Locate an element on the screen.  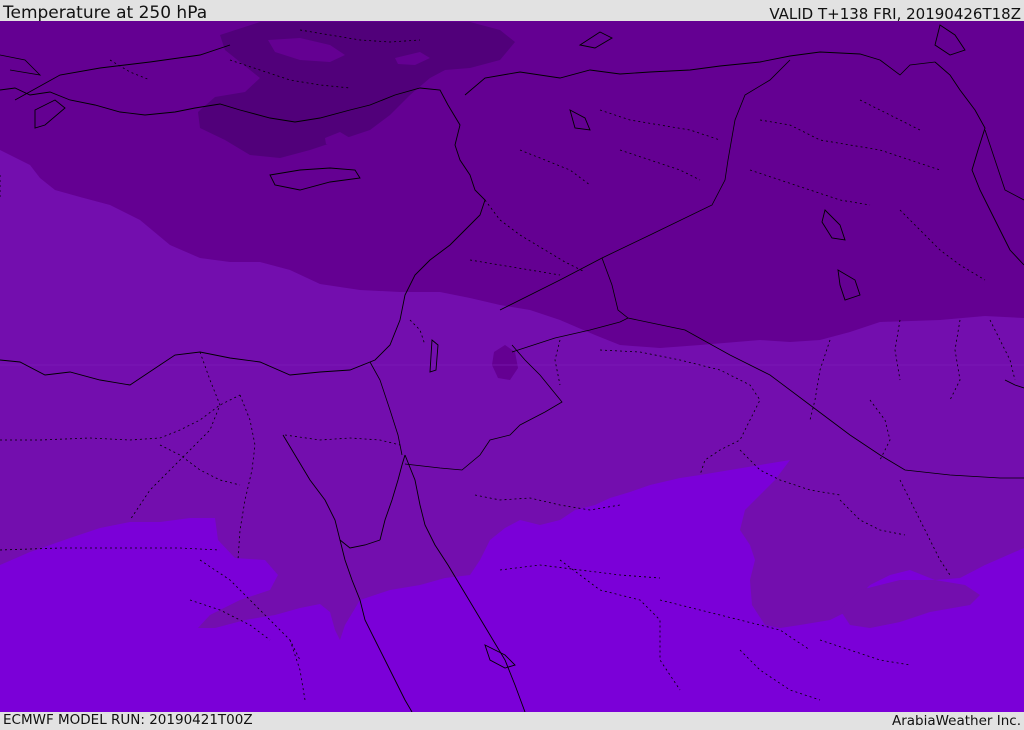
credit-label: ArabiaWeather Inc. is located at coordinates (956, 721).